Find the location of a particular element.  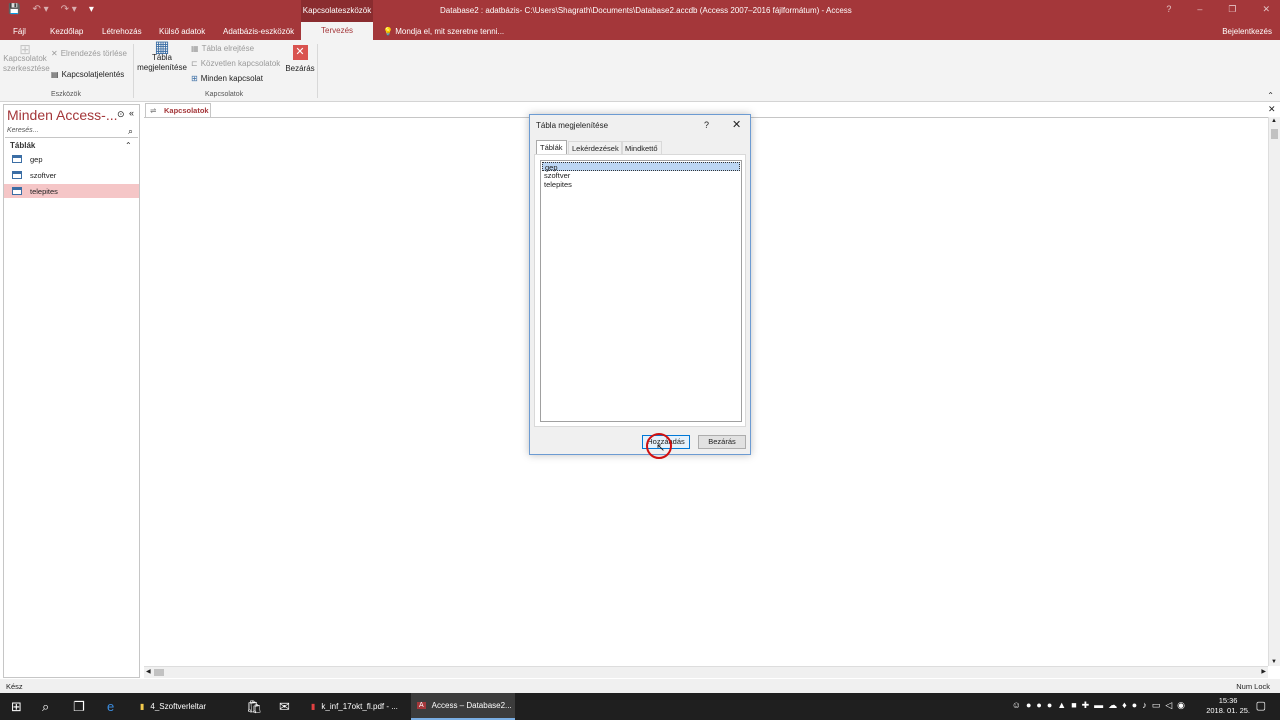

tab-external-data: Külső adatok is located at coordinates (182, 31).